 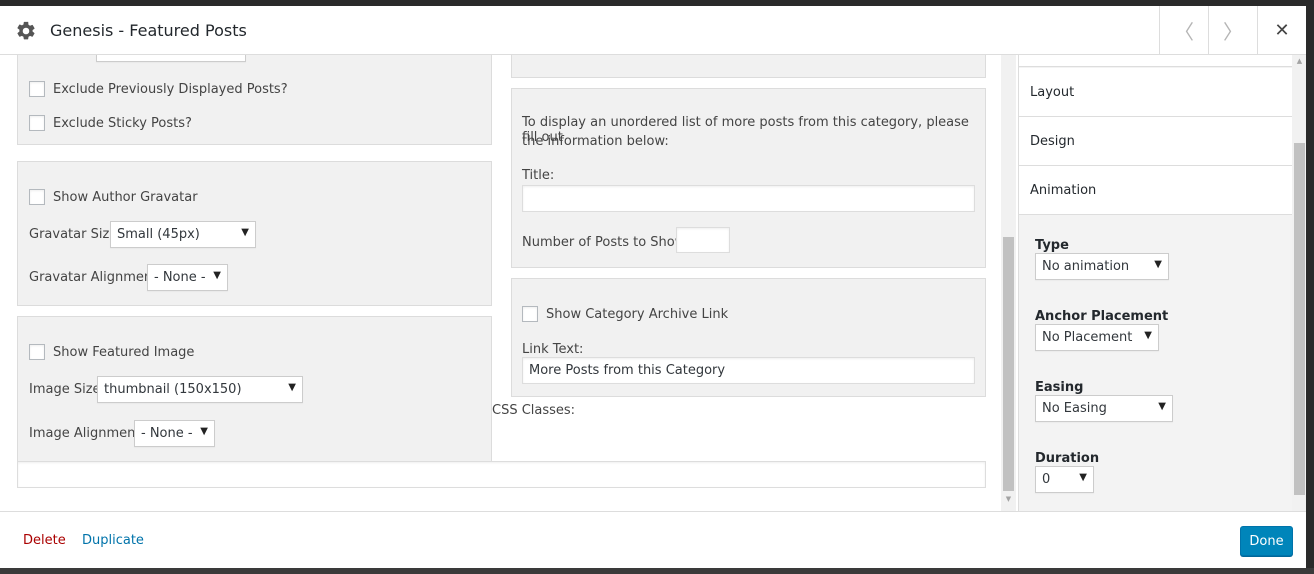 I want to click on show-gravatar-row: Show Author Gravatar, so click(x=113, y=197).